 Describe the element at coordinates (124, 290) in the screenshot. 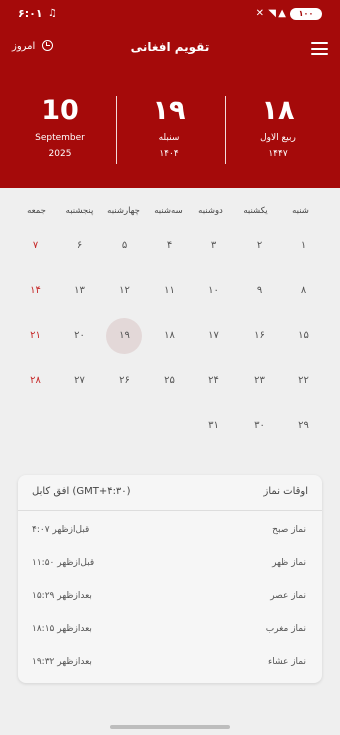

I see `calendar-day: ۱۲` at that location.